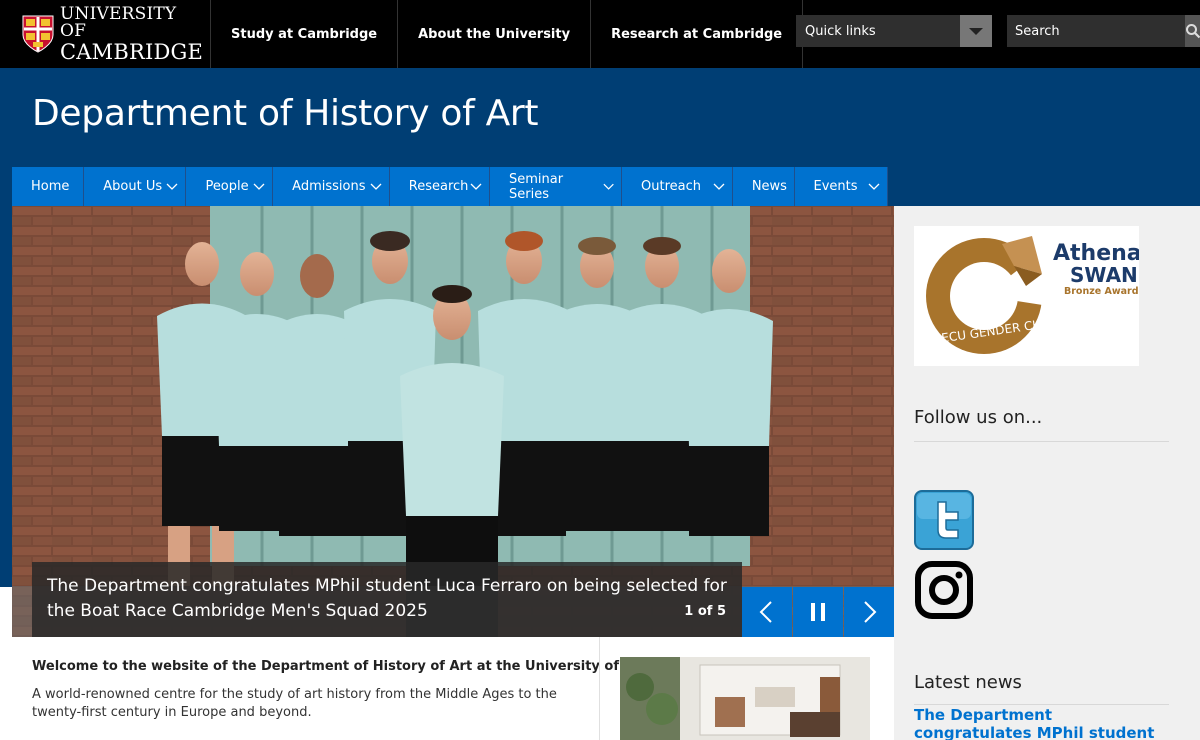  Describe the element at coordinates (132, 51) in the screenshot. I see `logo-line2: CAMBRIDGE` at that location.